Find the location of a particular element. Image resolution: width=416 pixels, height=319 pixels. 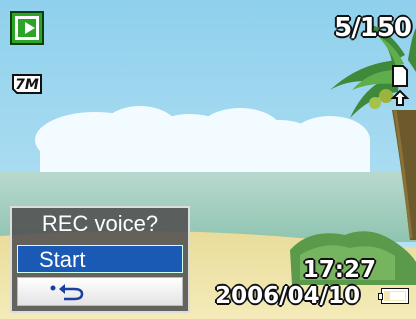

back-option is located at coordinates (100, 291).